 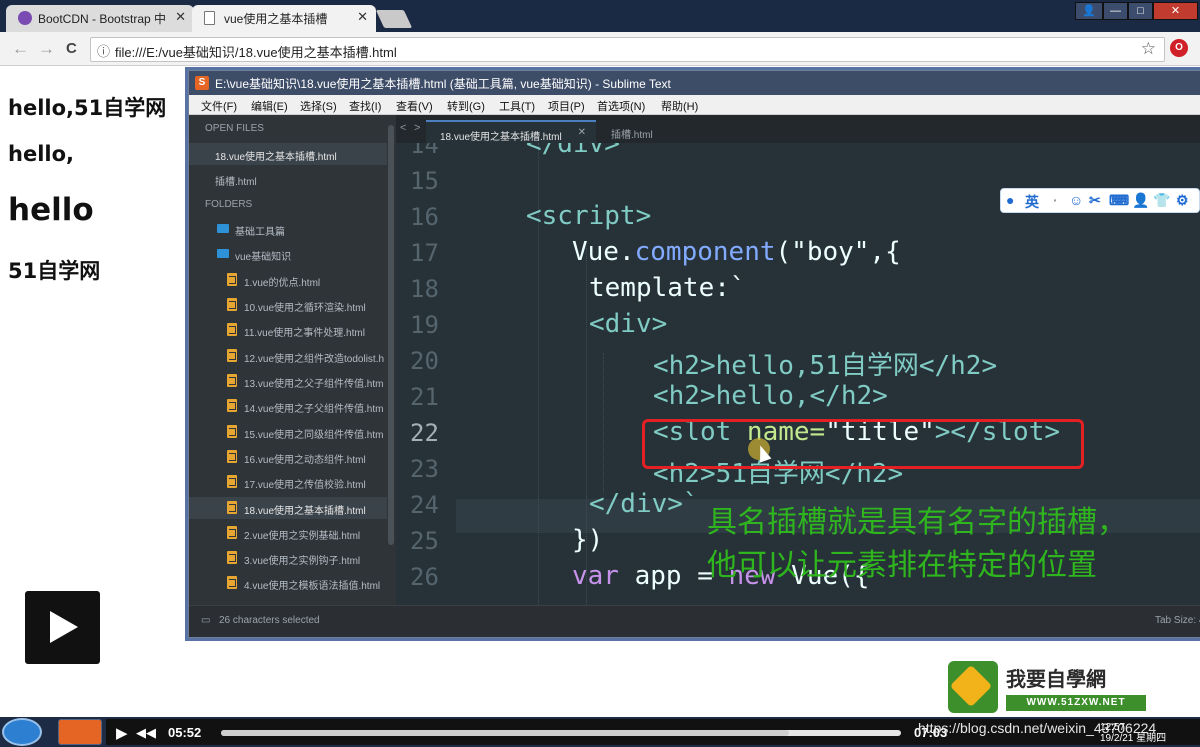 I want to click on sublime-logo-icon: S, so click(x=202, y=83).